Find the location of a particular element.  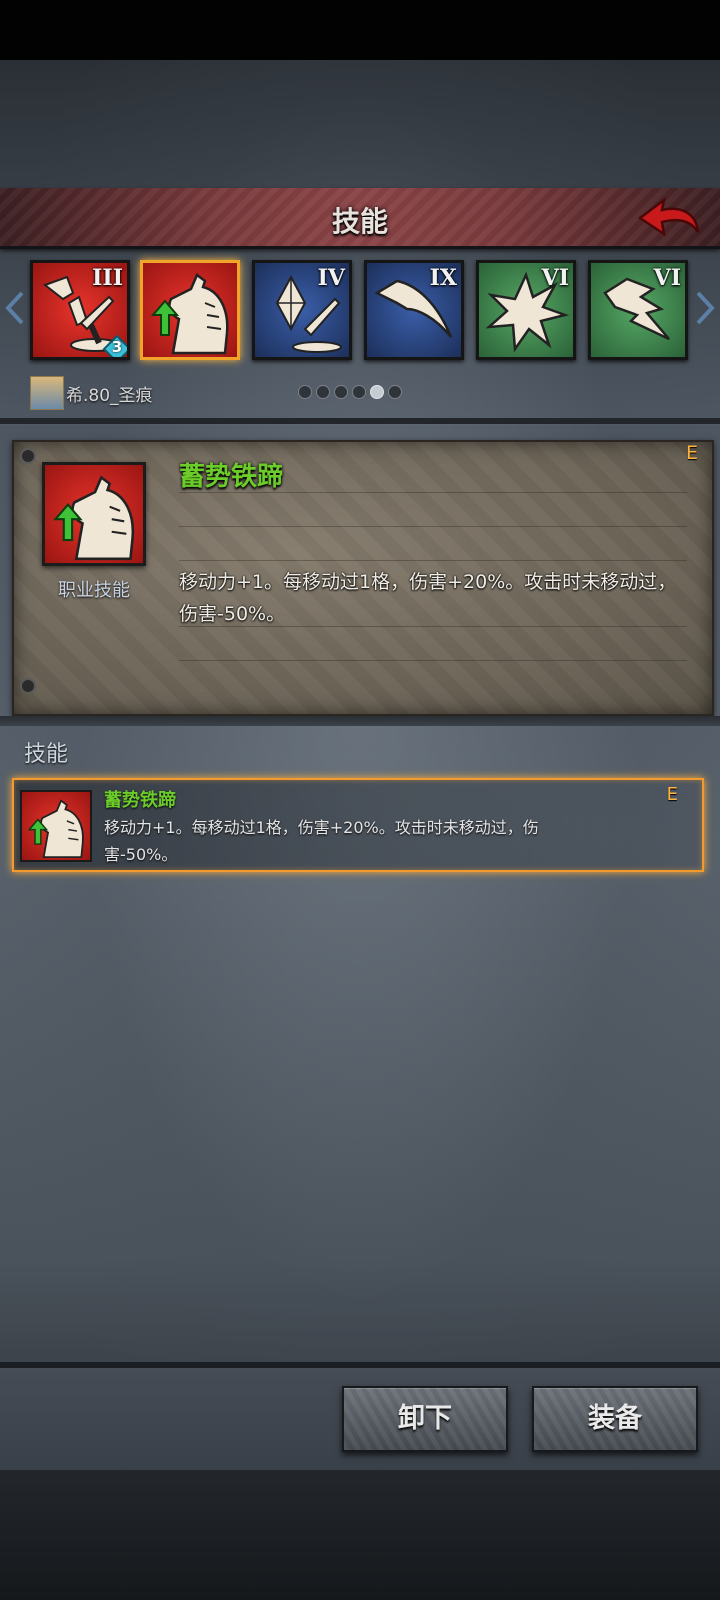

skill-type-label: 职业技能 is located at coordinates (94, 590).